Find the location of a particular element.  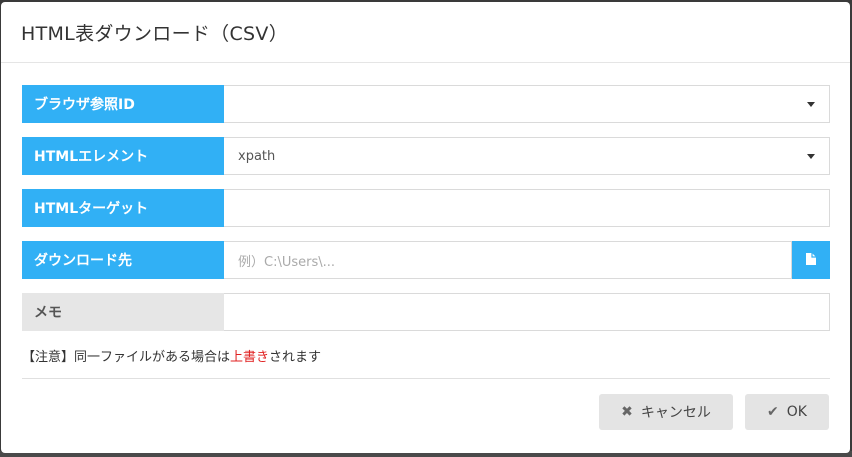

download-to-label: ダウンロード先 is located at coordinates (123, 260).